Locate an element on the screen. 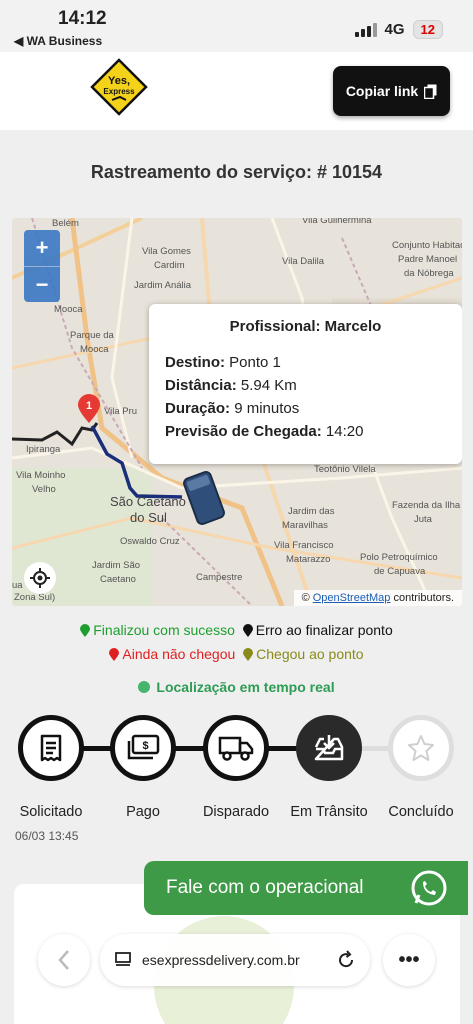 The image size is (473, 1024). more-dots-icon: ••• is located at coordinates (409, 959).